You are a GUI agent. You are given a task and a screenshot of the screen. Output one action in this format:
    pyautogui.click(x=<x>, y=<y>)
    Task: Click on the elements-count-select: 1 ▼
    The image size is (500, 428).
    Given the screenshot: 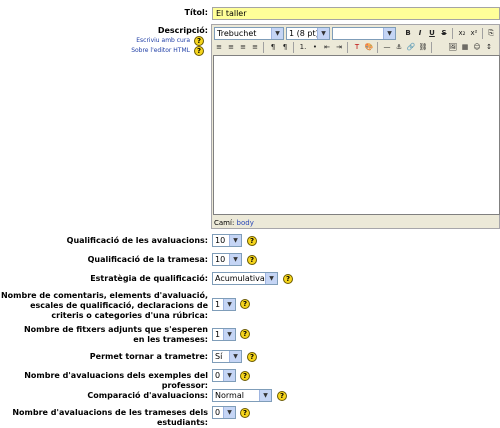 What is the action you would take?
    pyautogui.click(x=224, y=304)
    